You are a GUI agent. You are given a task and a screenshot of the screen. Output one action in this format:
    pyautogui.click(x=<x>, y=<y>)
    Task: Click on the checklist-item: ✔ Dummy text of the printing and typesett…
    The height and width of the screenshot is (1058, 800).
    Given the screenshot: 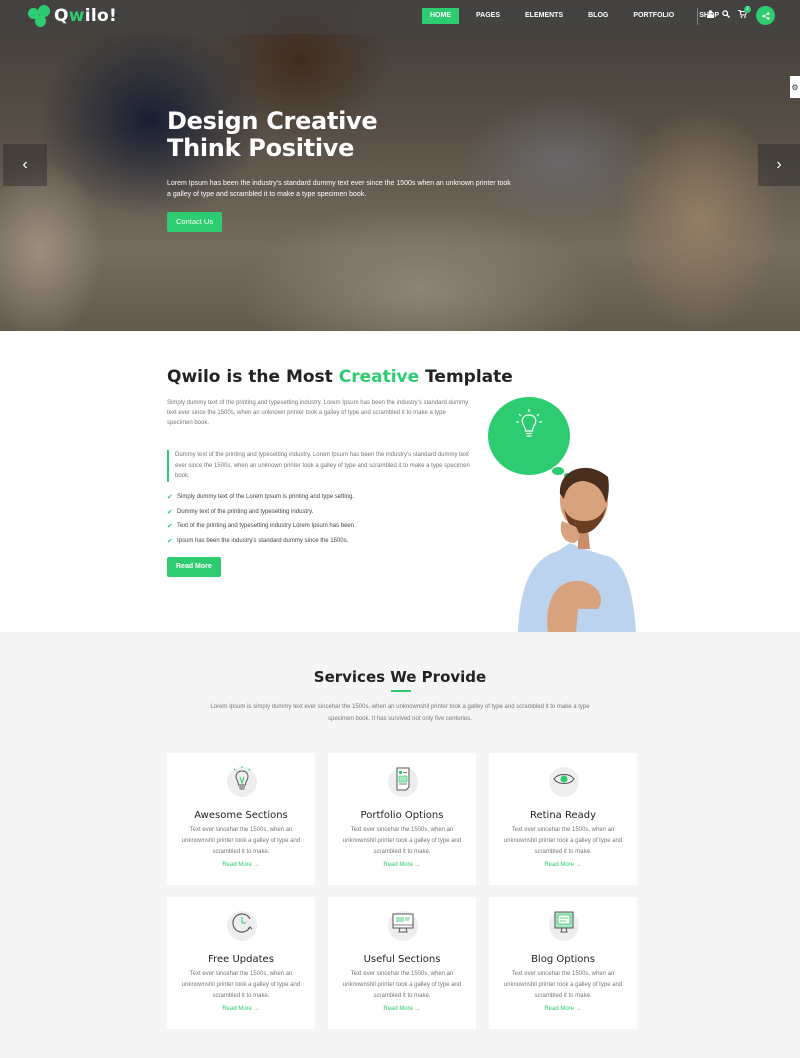 What is the action you would take?
    pyautogui.click(x=240, y=512)
    